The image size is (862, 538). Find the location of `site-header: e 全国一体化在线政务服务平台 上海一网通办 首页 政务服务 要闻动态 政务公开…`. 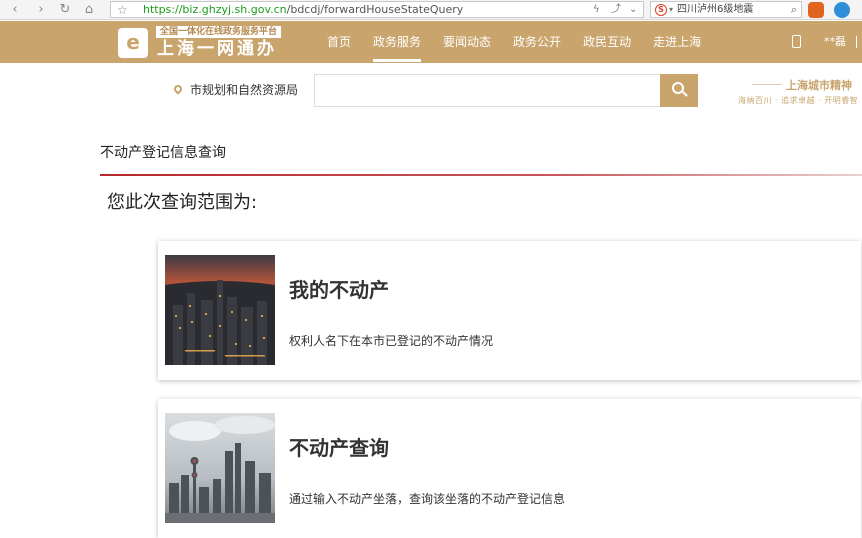

site-header: e 全国一体化在线政务服务平台 上海一网通办 首页 政务服务 要闻动态 政务公开… is located at coordinates (431, 42).